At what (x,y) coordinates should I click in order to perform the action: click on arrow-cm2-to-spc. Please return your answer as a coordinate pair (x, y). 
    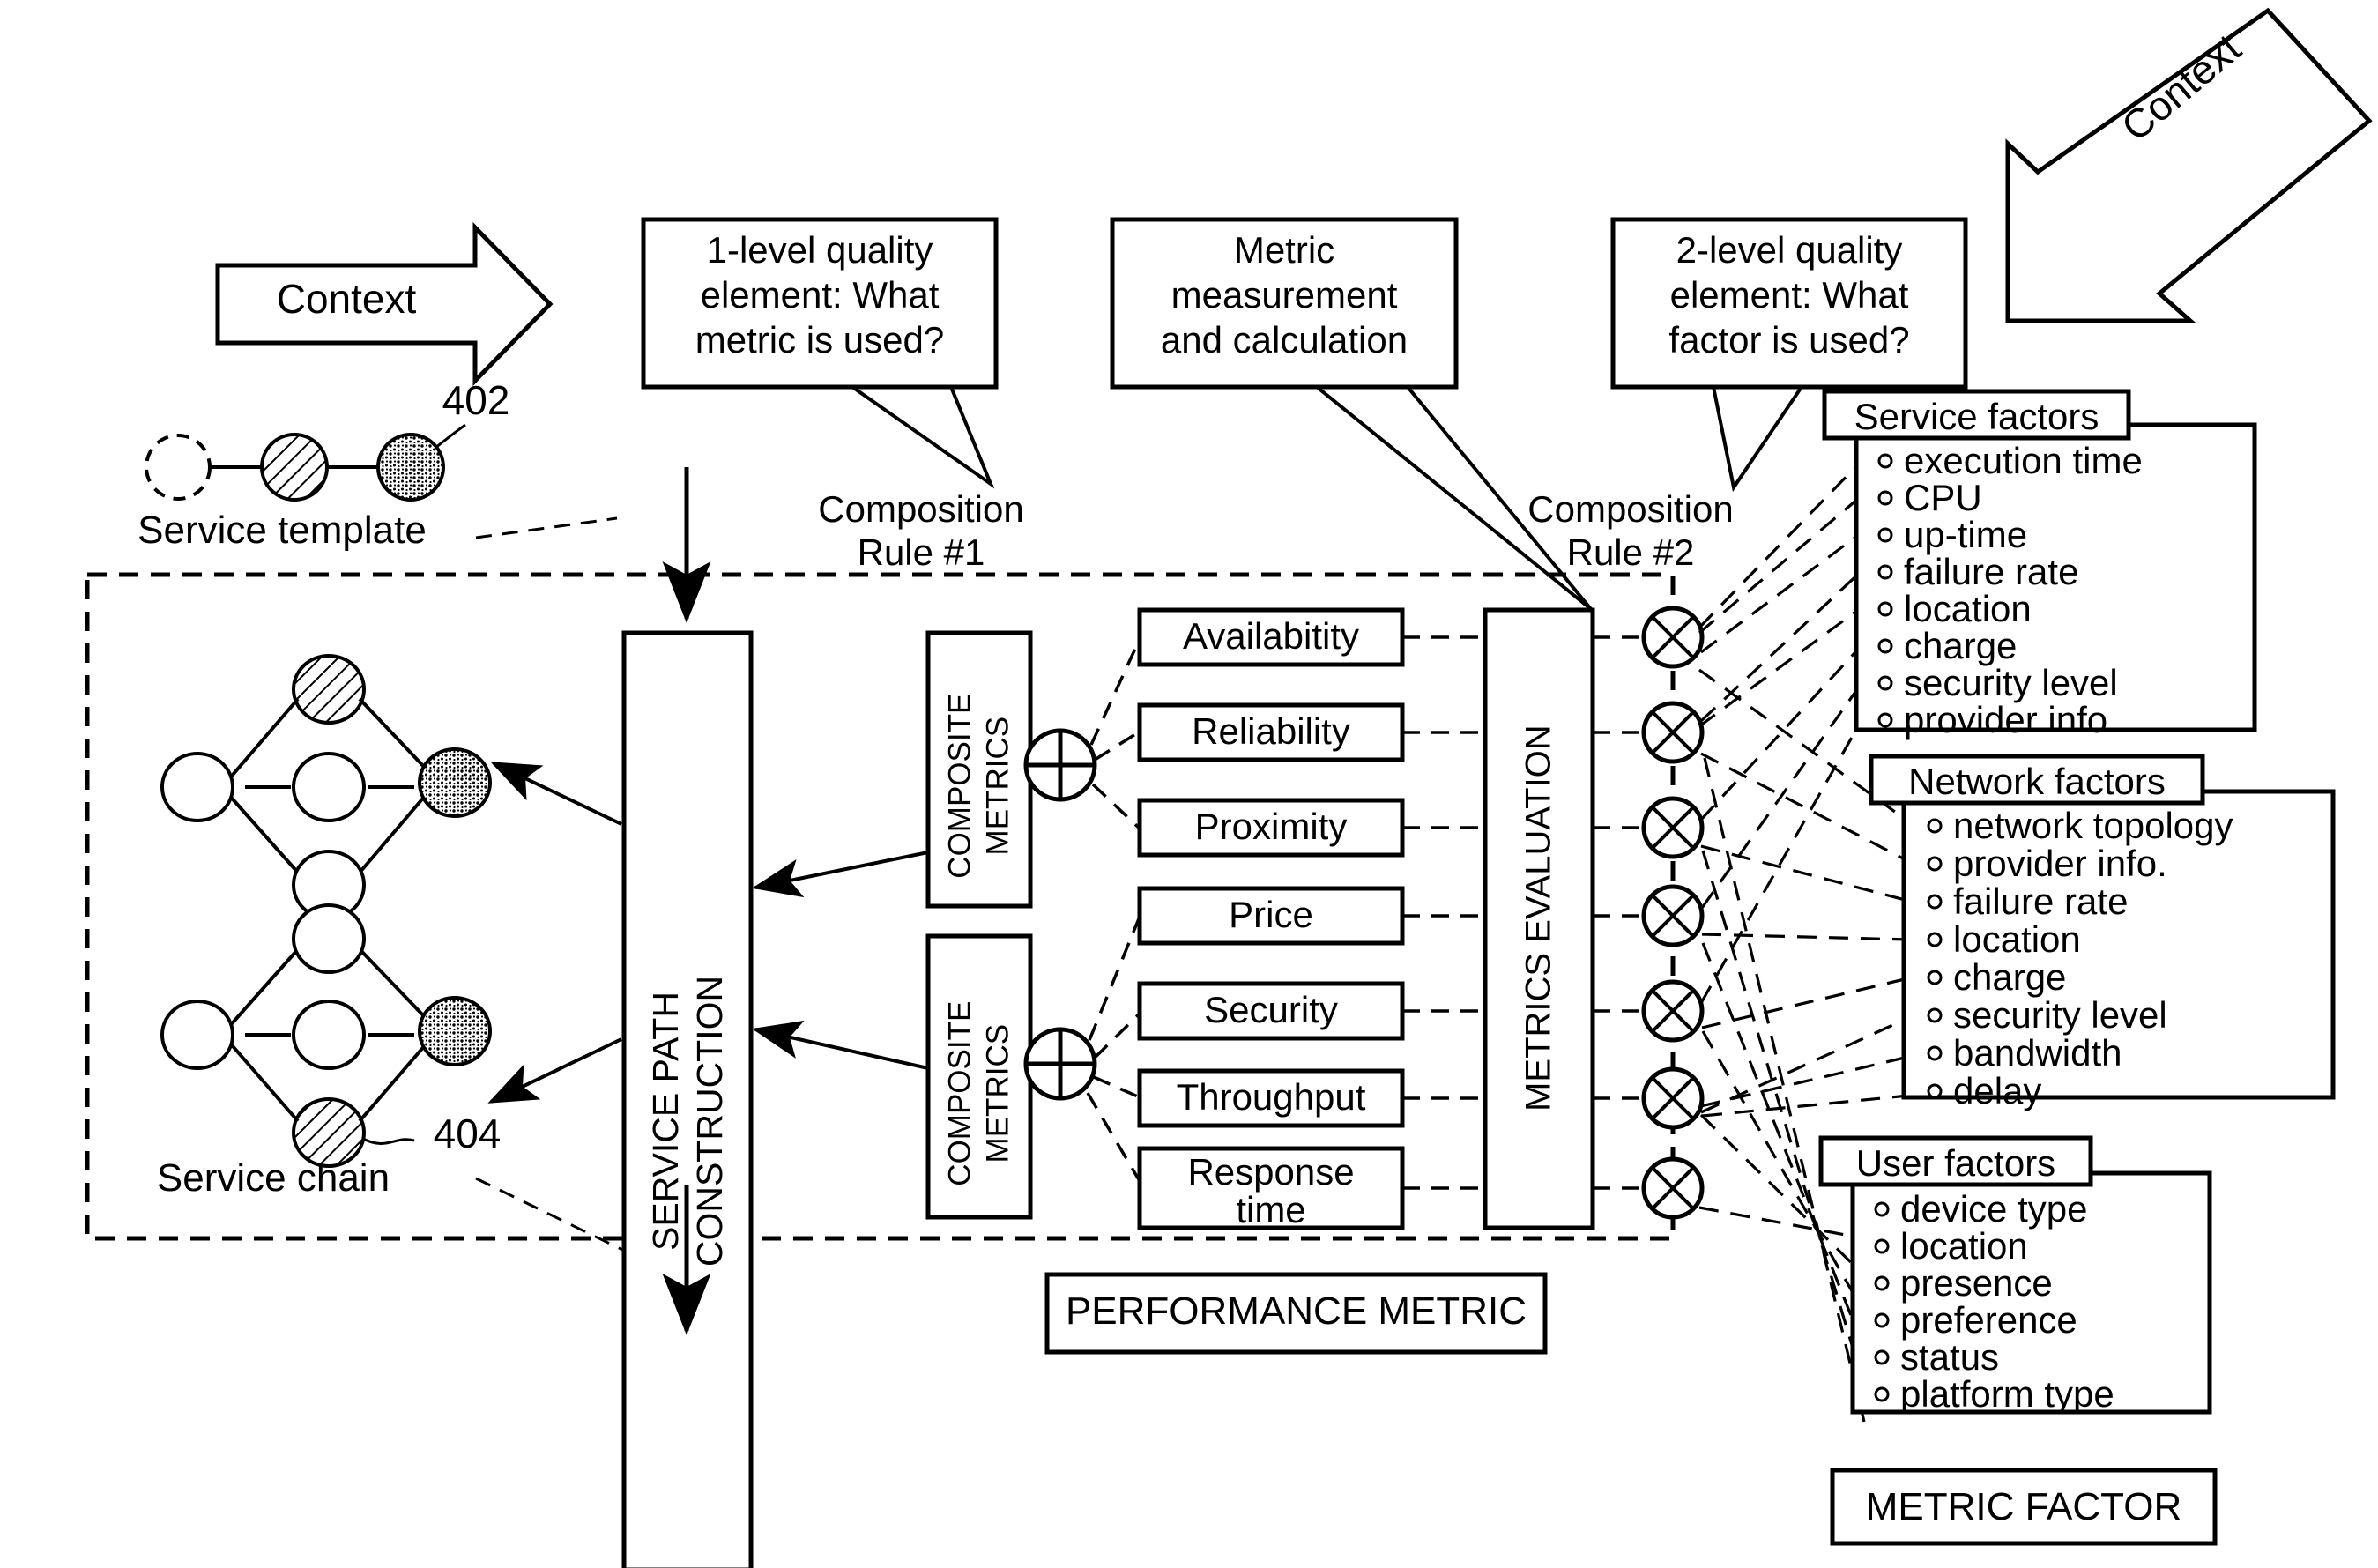
    Looking at the image, I should click on (840, 1045).